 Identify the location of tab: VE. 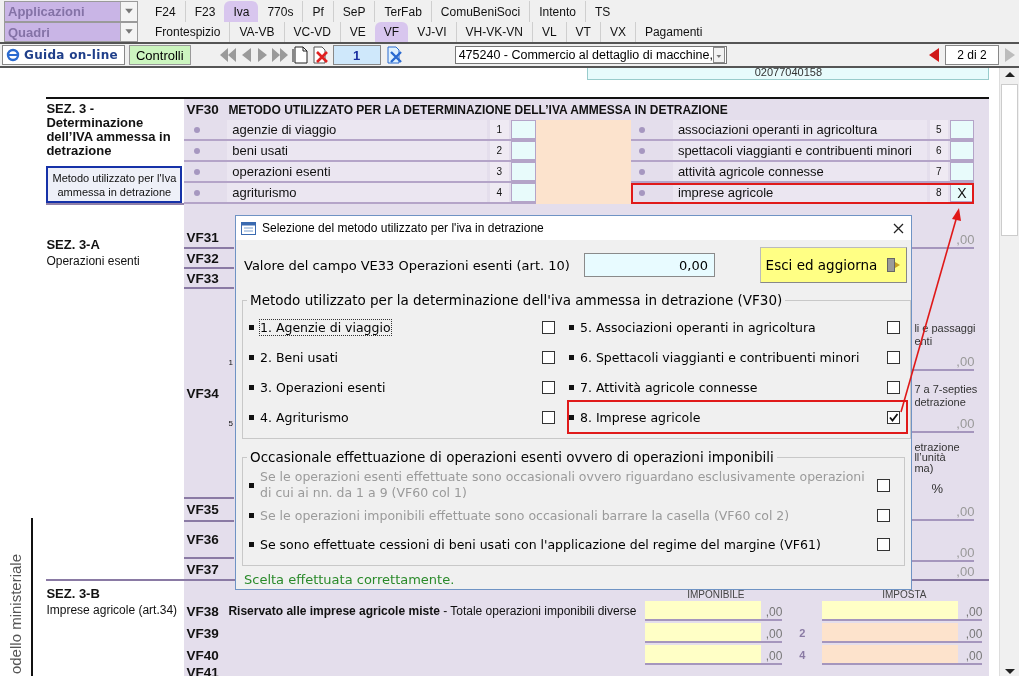
(357, 32).